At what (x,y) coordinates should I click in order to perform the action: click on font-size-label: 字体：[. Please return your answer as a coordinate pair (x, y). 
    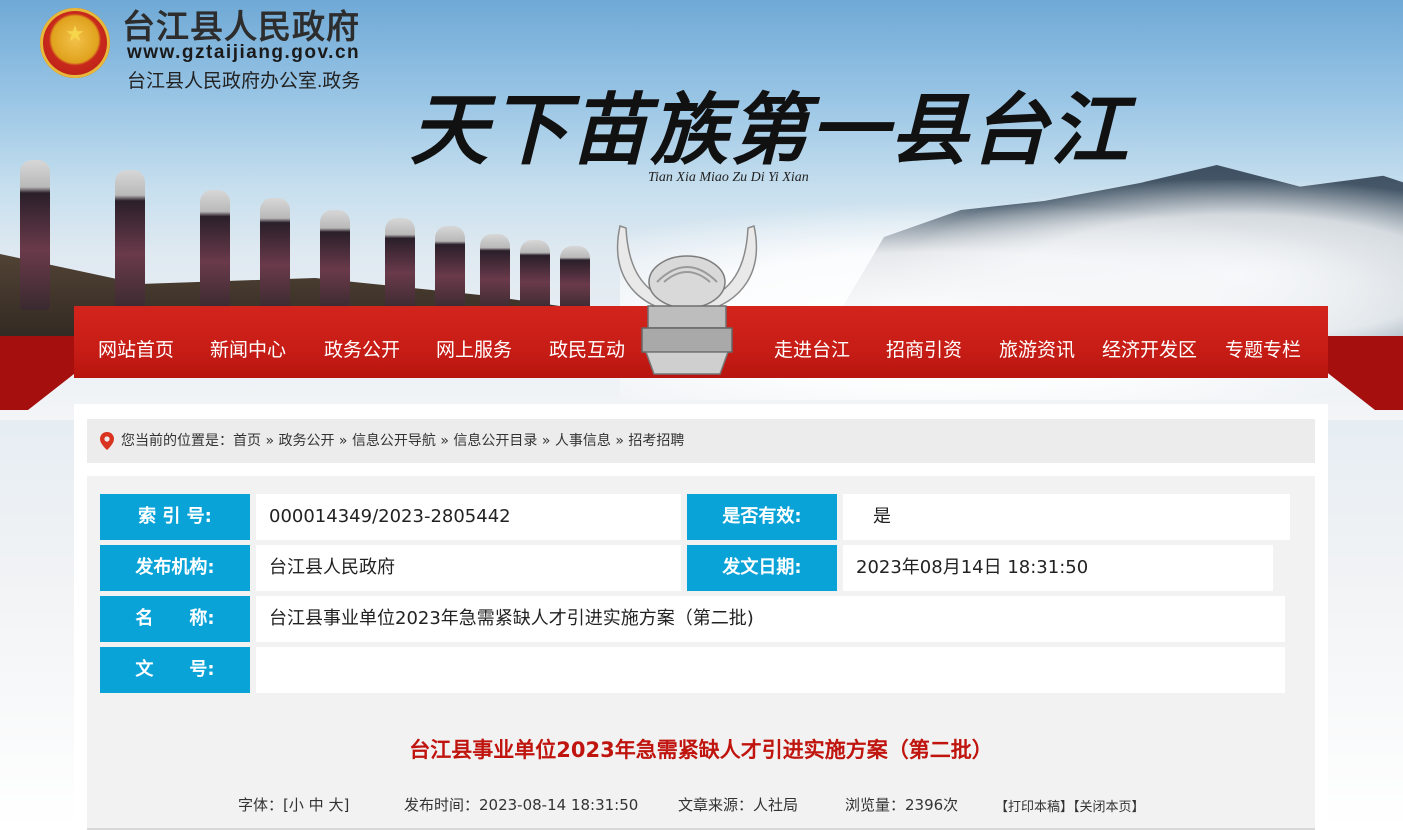
    Looking at the image, I should click on (263, 805).